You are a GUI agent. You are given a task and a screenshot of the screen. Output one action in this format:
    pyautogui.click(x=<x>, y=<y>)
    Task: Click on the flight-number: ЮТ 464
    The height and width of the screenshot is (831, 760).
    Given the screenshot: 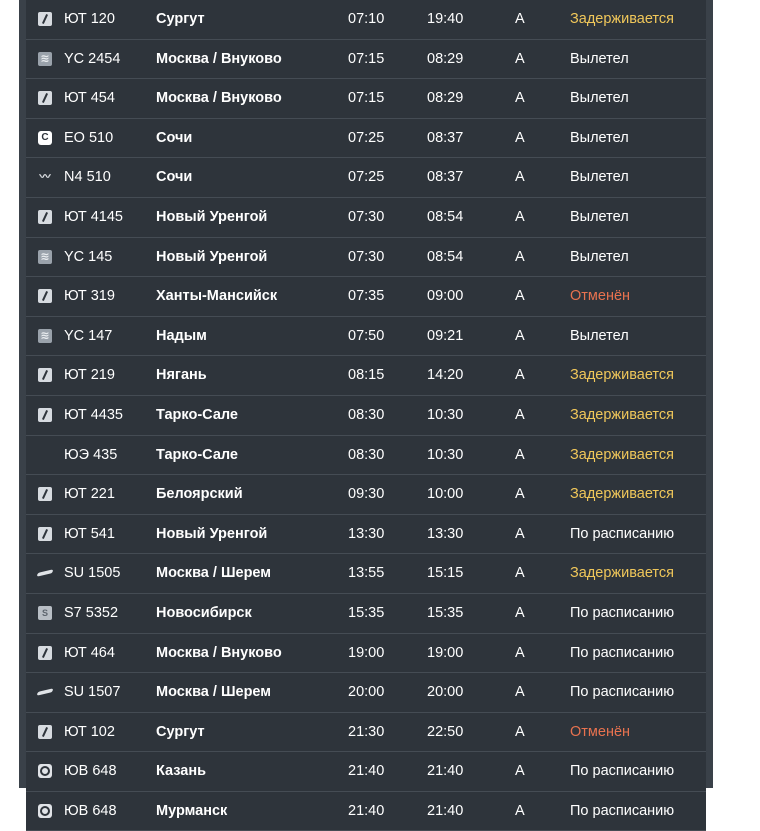 What is the action you would take?
    pyautogui.click(x=89, y=652)
    